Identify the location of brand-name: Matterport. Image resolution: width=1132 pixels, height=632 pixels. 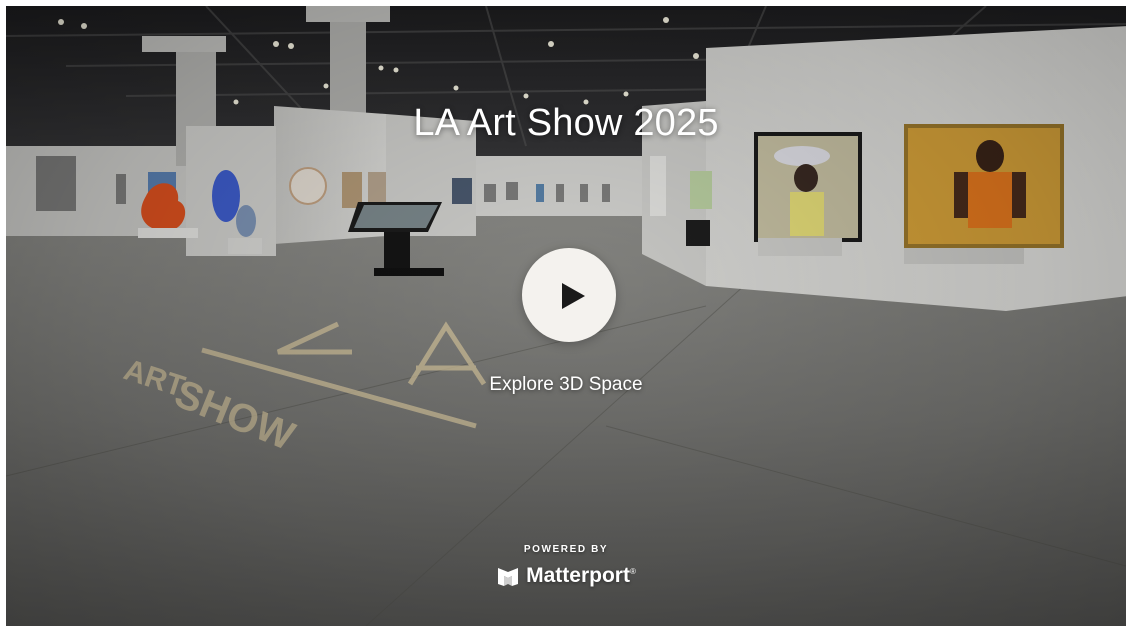
(578, 575).